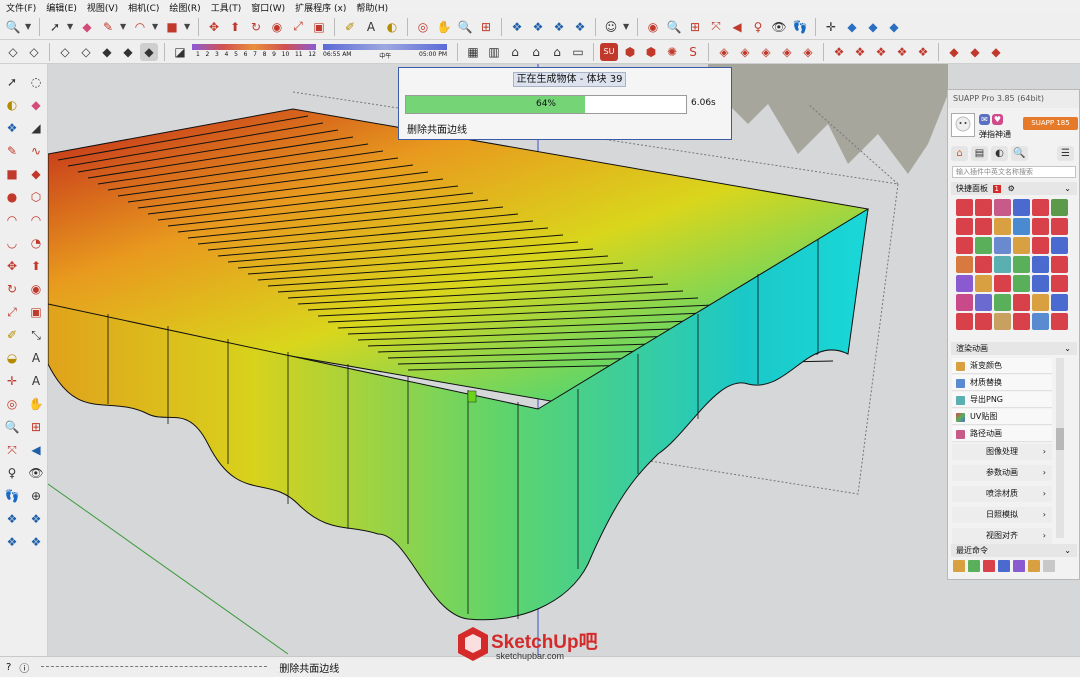  What do you see at coordinates (12, 243) in the screenshot?
I see `arc-3pt-icon: ◡` at bounding box center [12, 243].